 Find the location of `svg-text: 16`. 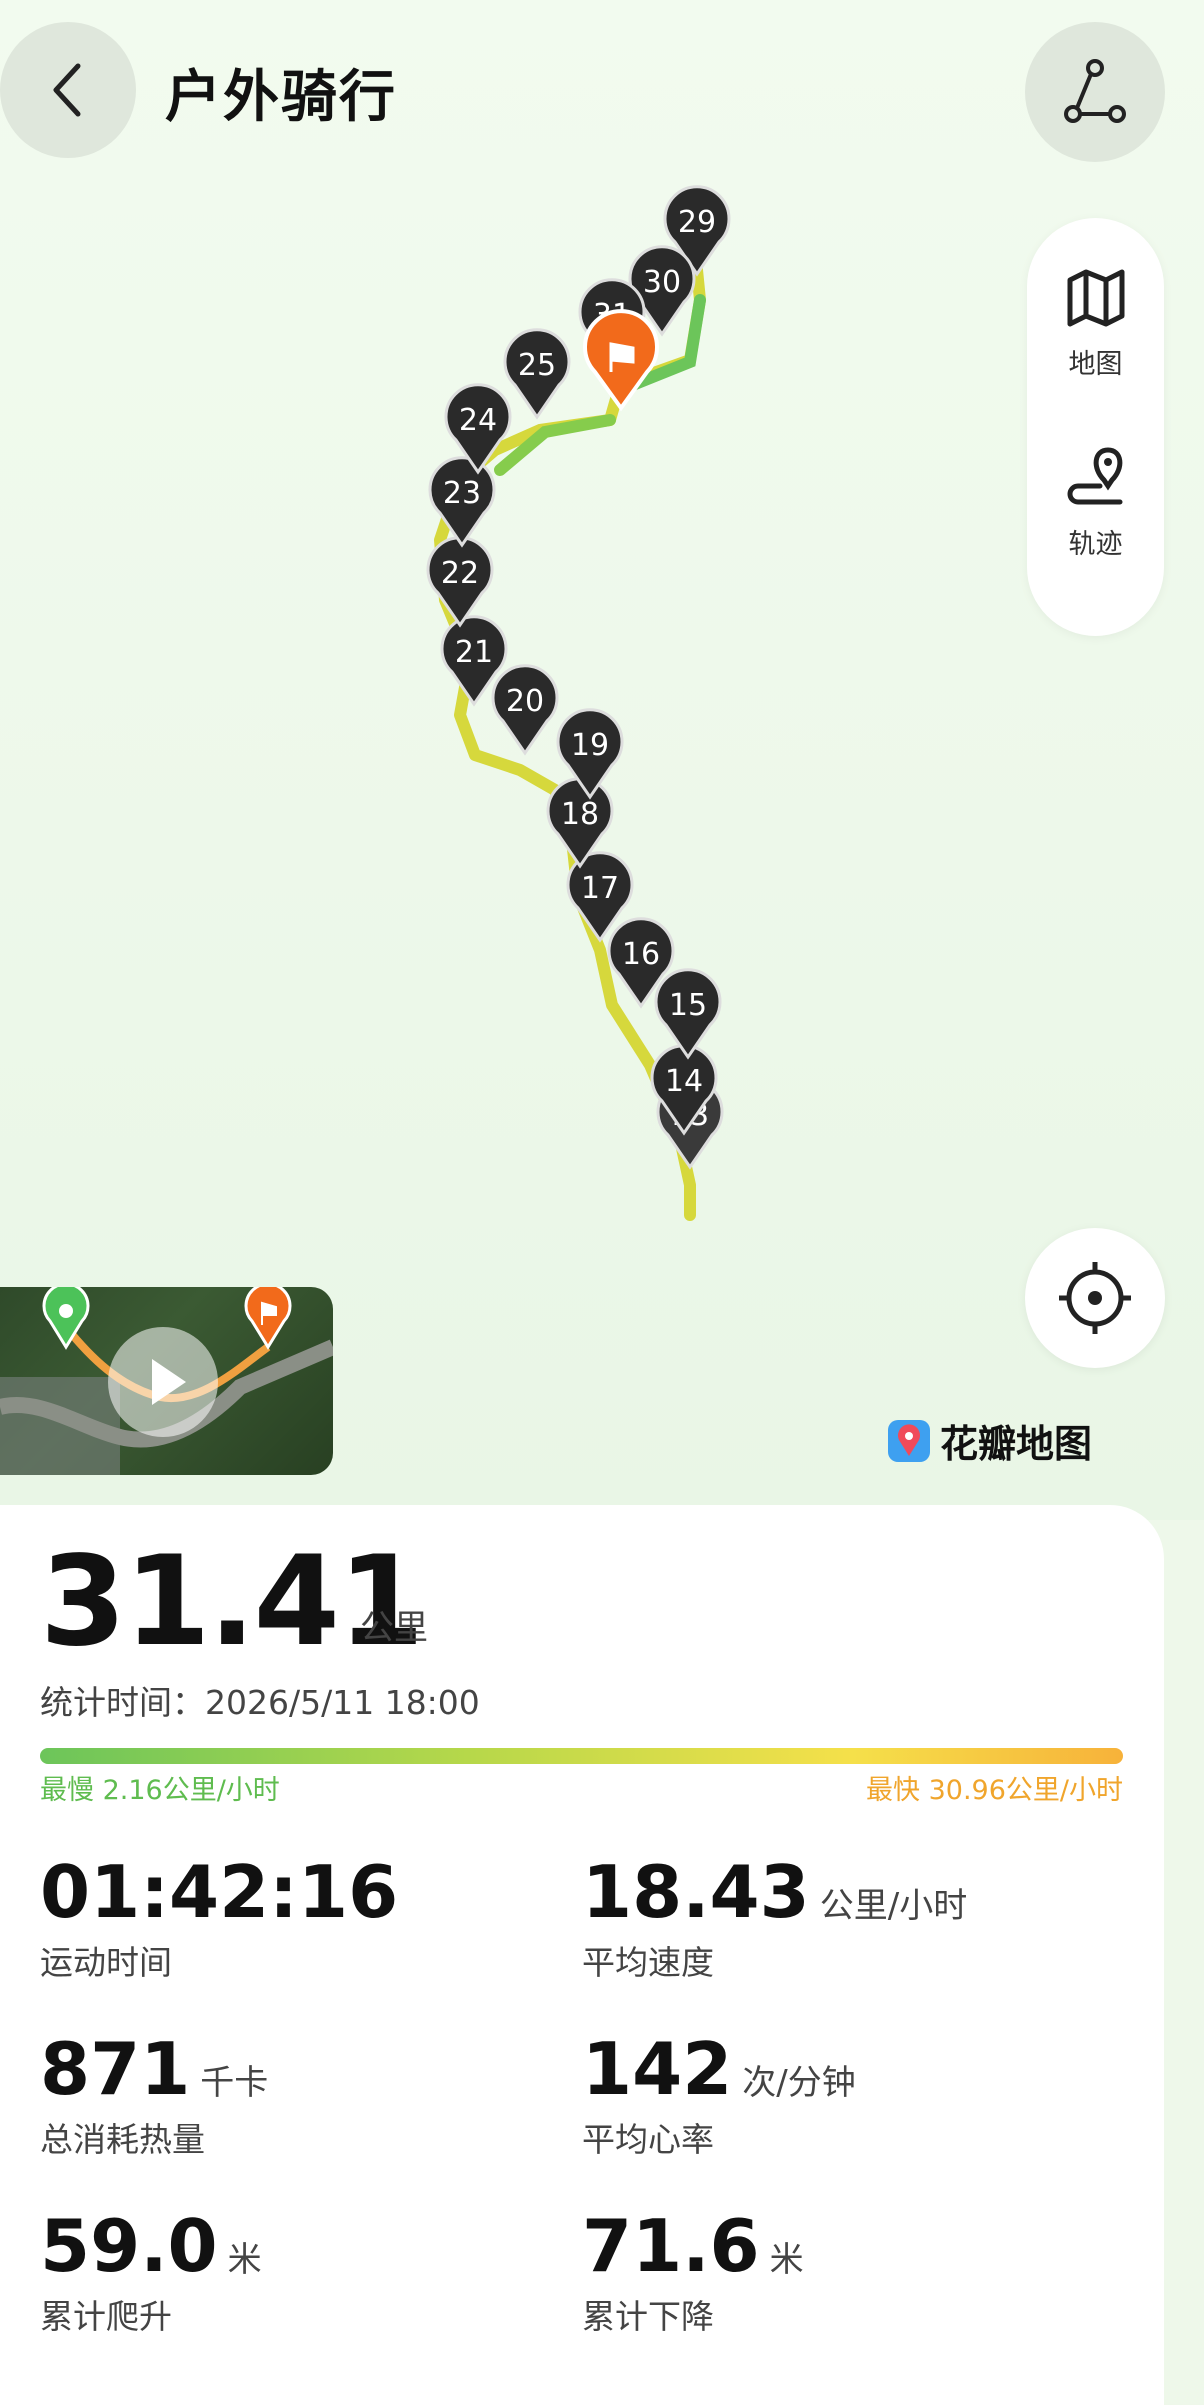

svg-text: 16 is located at coordinates (641, 954).